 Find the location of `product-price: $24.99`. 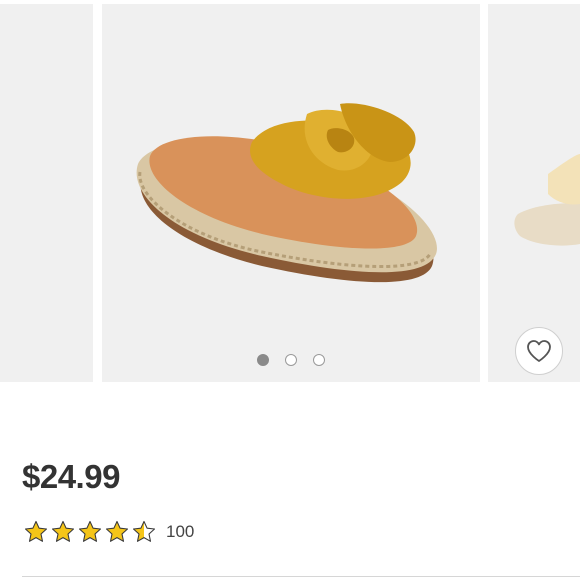

product-price: $24.99 is located at coordinates (71, 476).